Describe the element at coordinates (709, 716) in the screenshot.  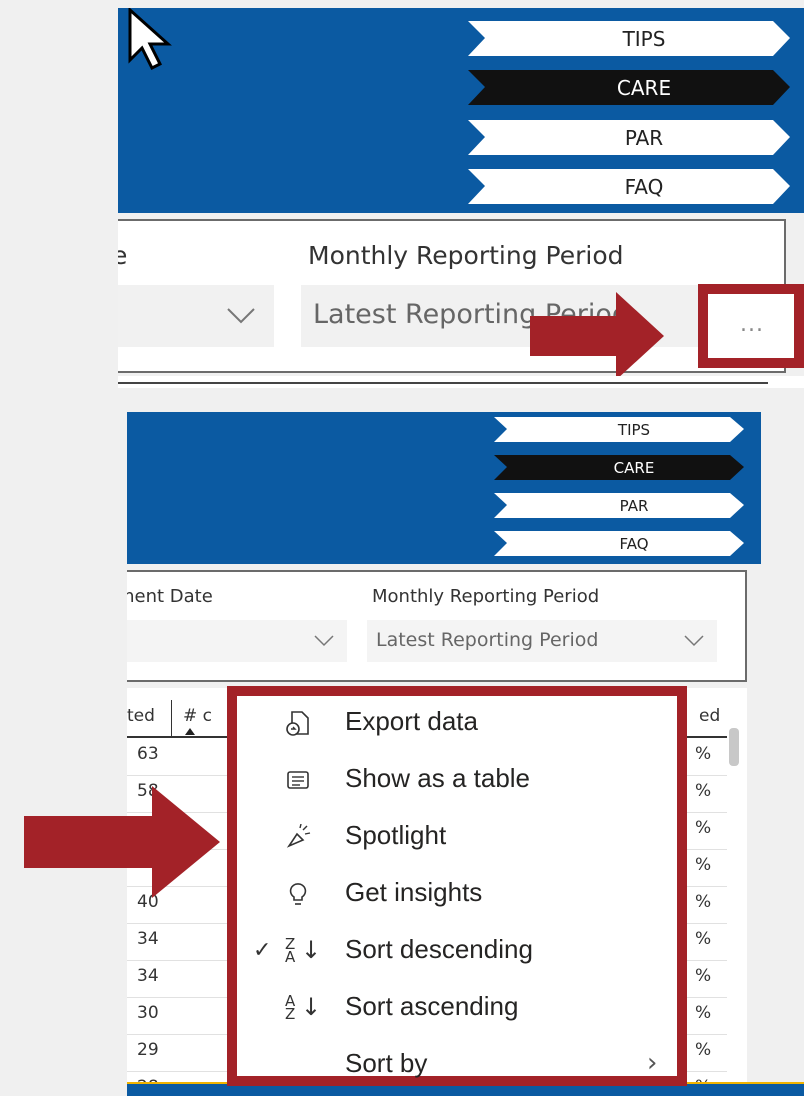
I see `column-header: ed` at that location.